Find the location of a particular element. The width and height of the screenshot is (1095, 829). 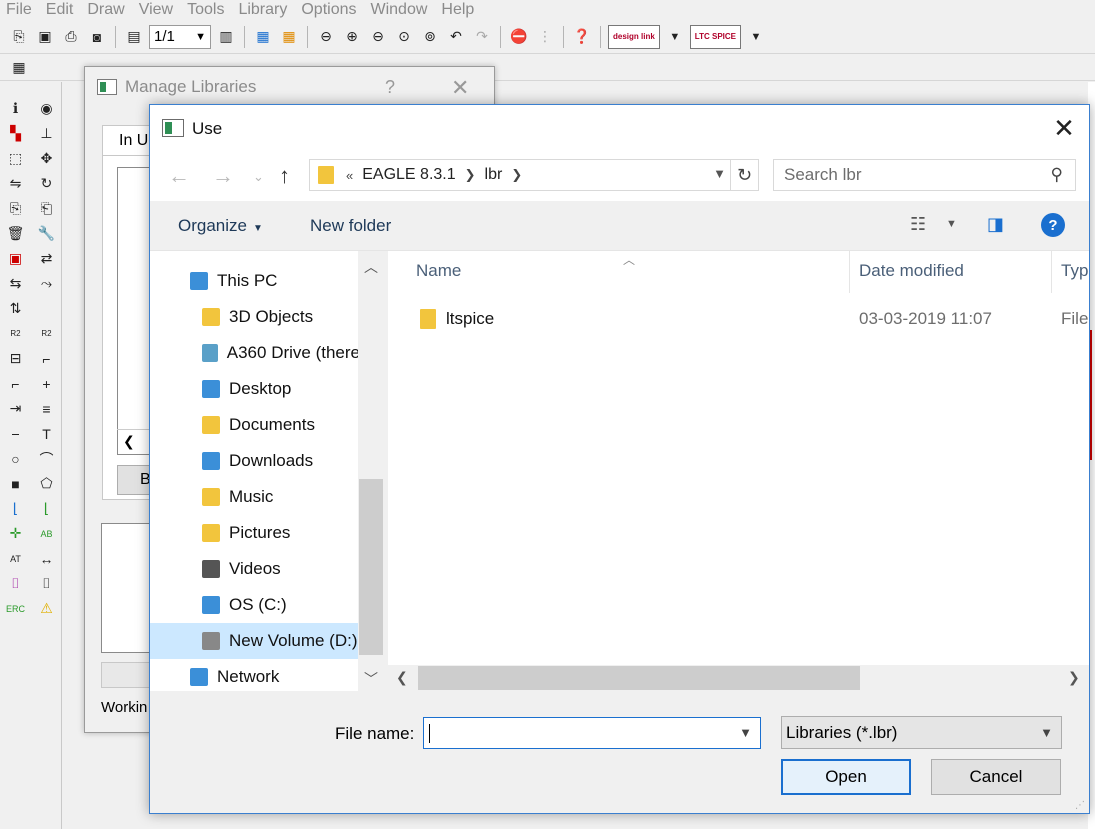

optimize-icon: + is located at coordinates (46, 383).